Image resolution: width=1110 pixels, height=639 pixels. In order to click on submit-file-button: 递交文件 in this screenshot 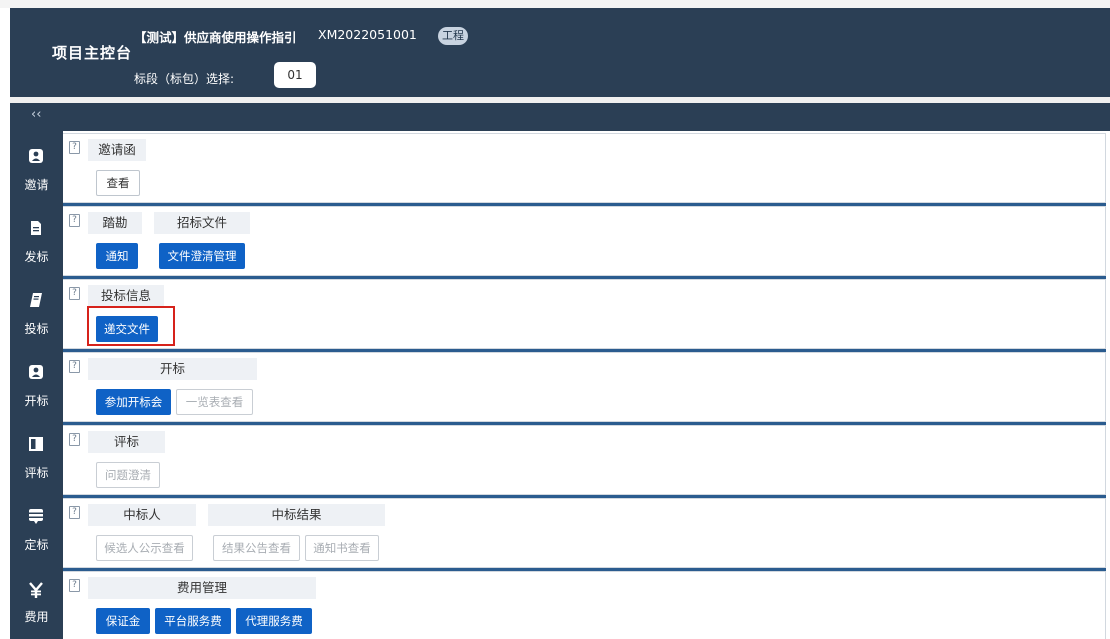, I will do `click(127, 329)`.